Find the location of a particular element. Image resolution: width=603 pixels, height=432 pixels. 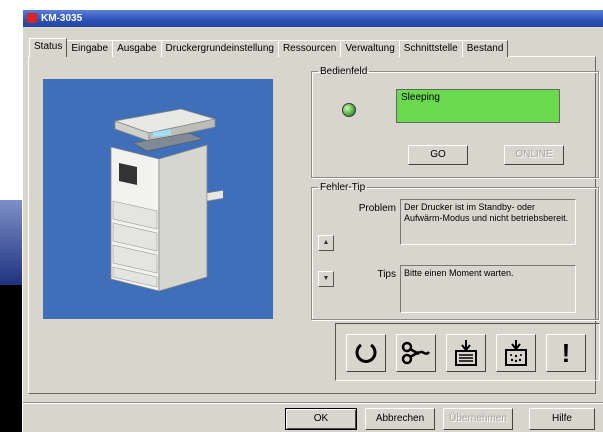

tab-eingabe: Eingabe is located at coordinates (90, 48).